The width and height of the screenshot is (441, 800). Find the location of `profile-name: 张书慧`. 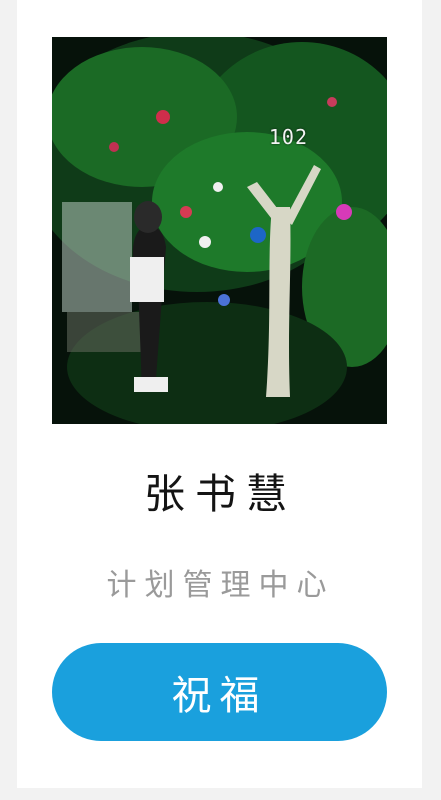

profile-name: 张书慧 is located at coordinates (220, 494).